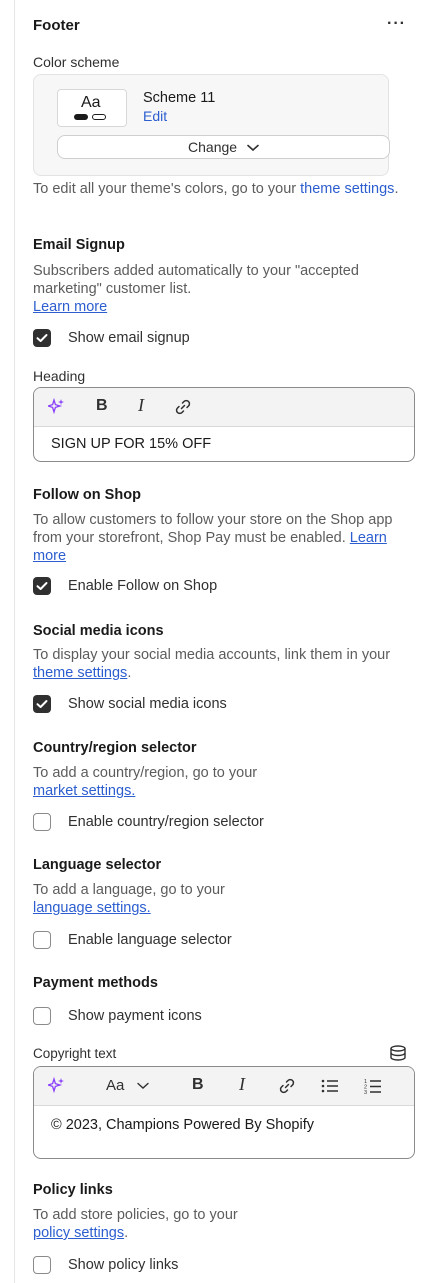 This screenshot has height=1283, width=429. What do you see at coordinates (91, 102) in the screenshot?
I see `scheme-preview-text: Aa` at bounding box center [91, 102].